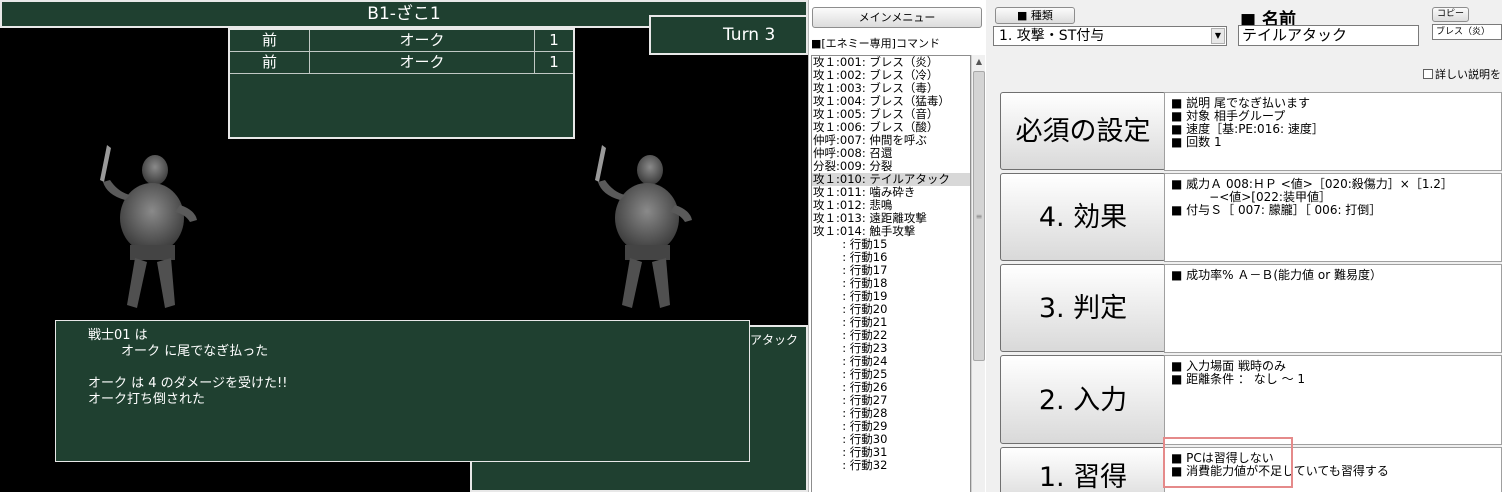 The width and height of the screenshot is (1502, 492). Describe the element at coordinates (1228, 462) in the screenshot. I see `highlight-annotation` at that location.